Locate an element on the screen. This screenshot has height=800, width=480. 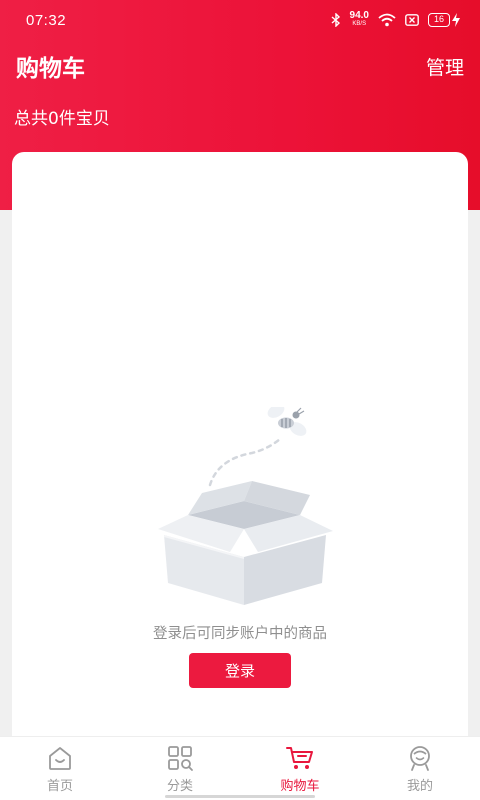
sim-off-icon is located at coordinates (412, 20).